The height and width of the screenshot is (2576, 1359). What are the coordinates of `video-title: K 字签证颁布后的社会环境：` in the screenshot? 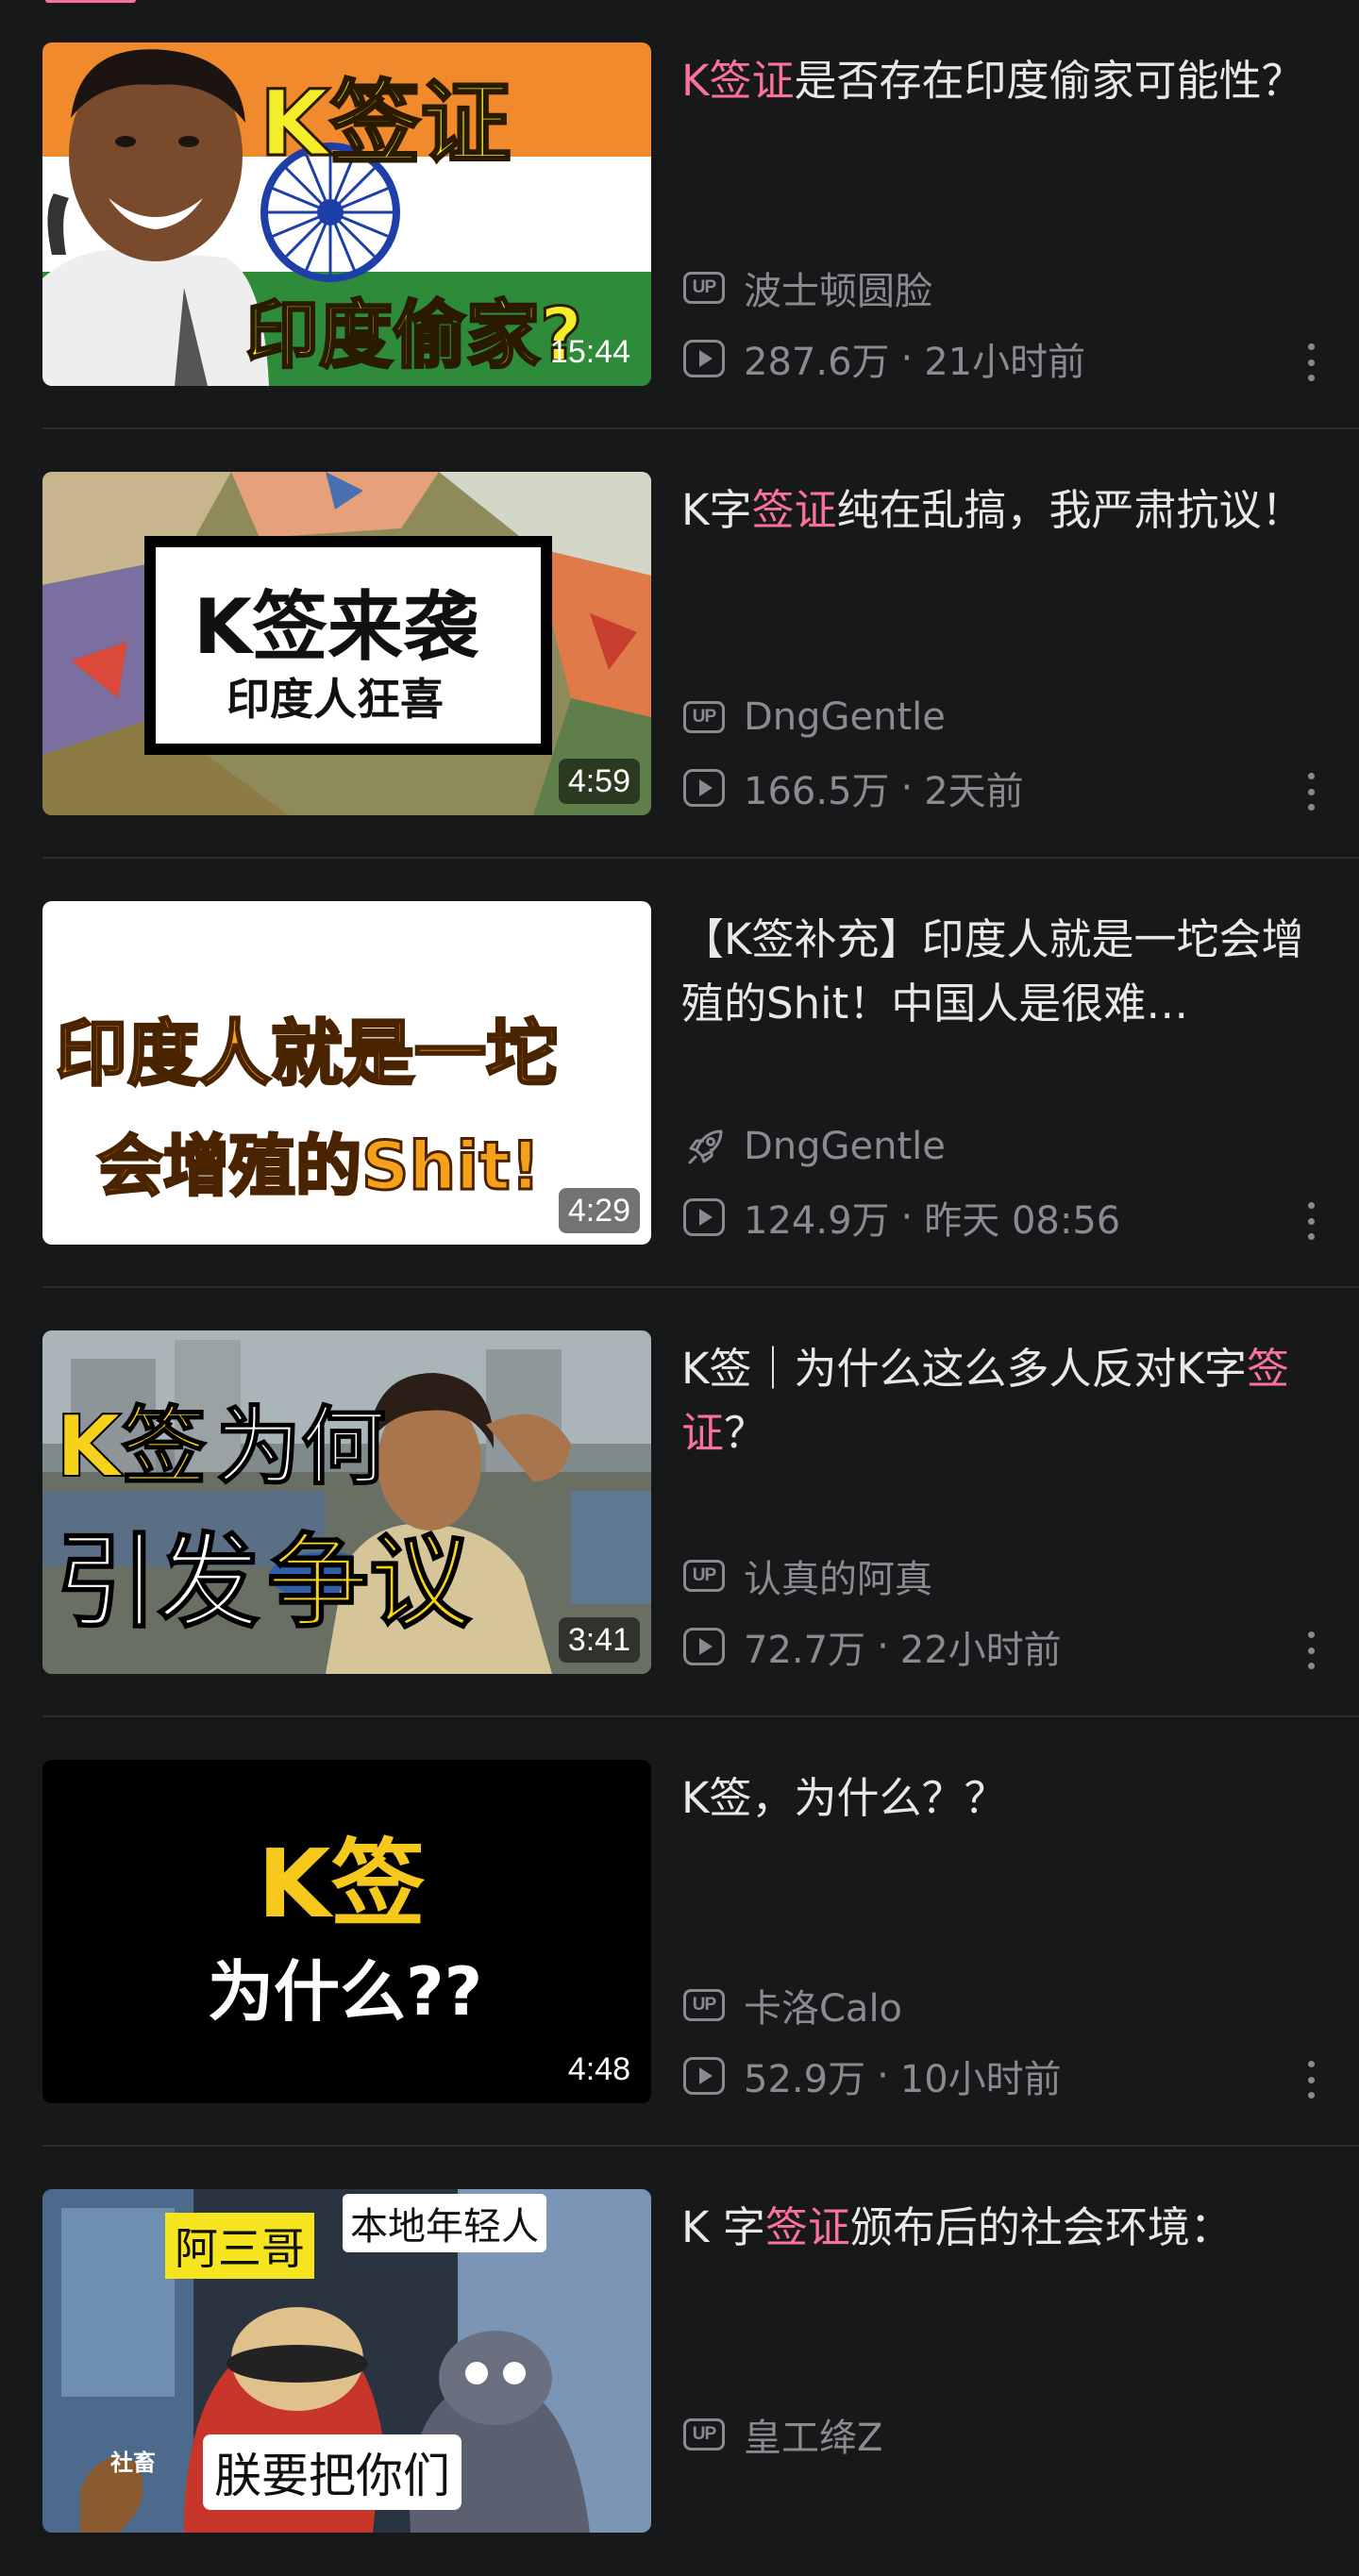 It's located at (1002, 2228).